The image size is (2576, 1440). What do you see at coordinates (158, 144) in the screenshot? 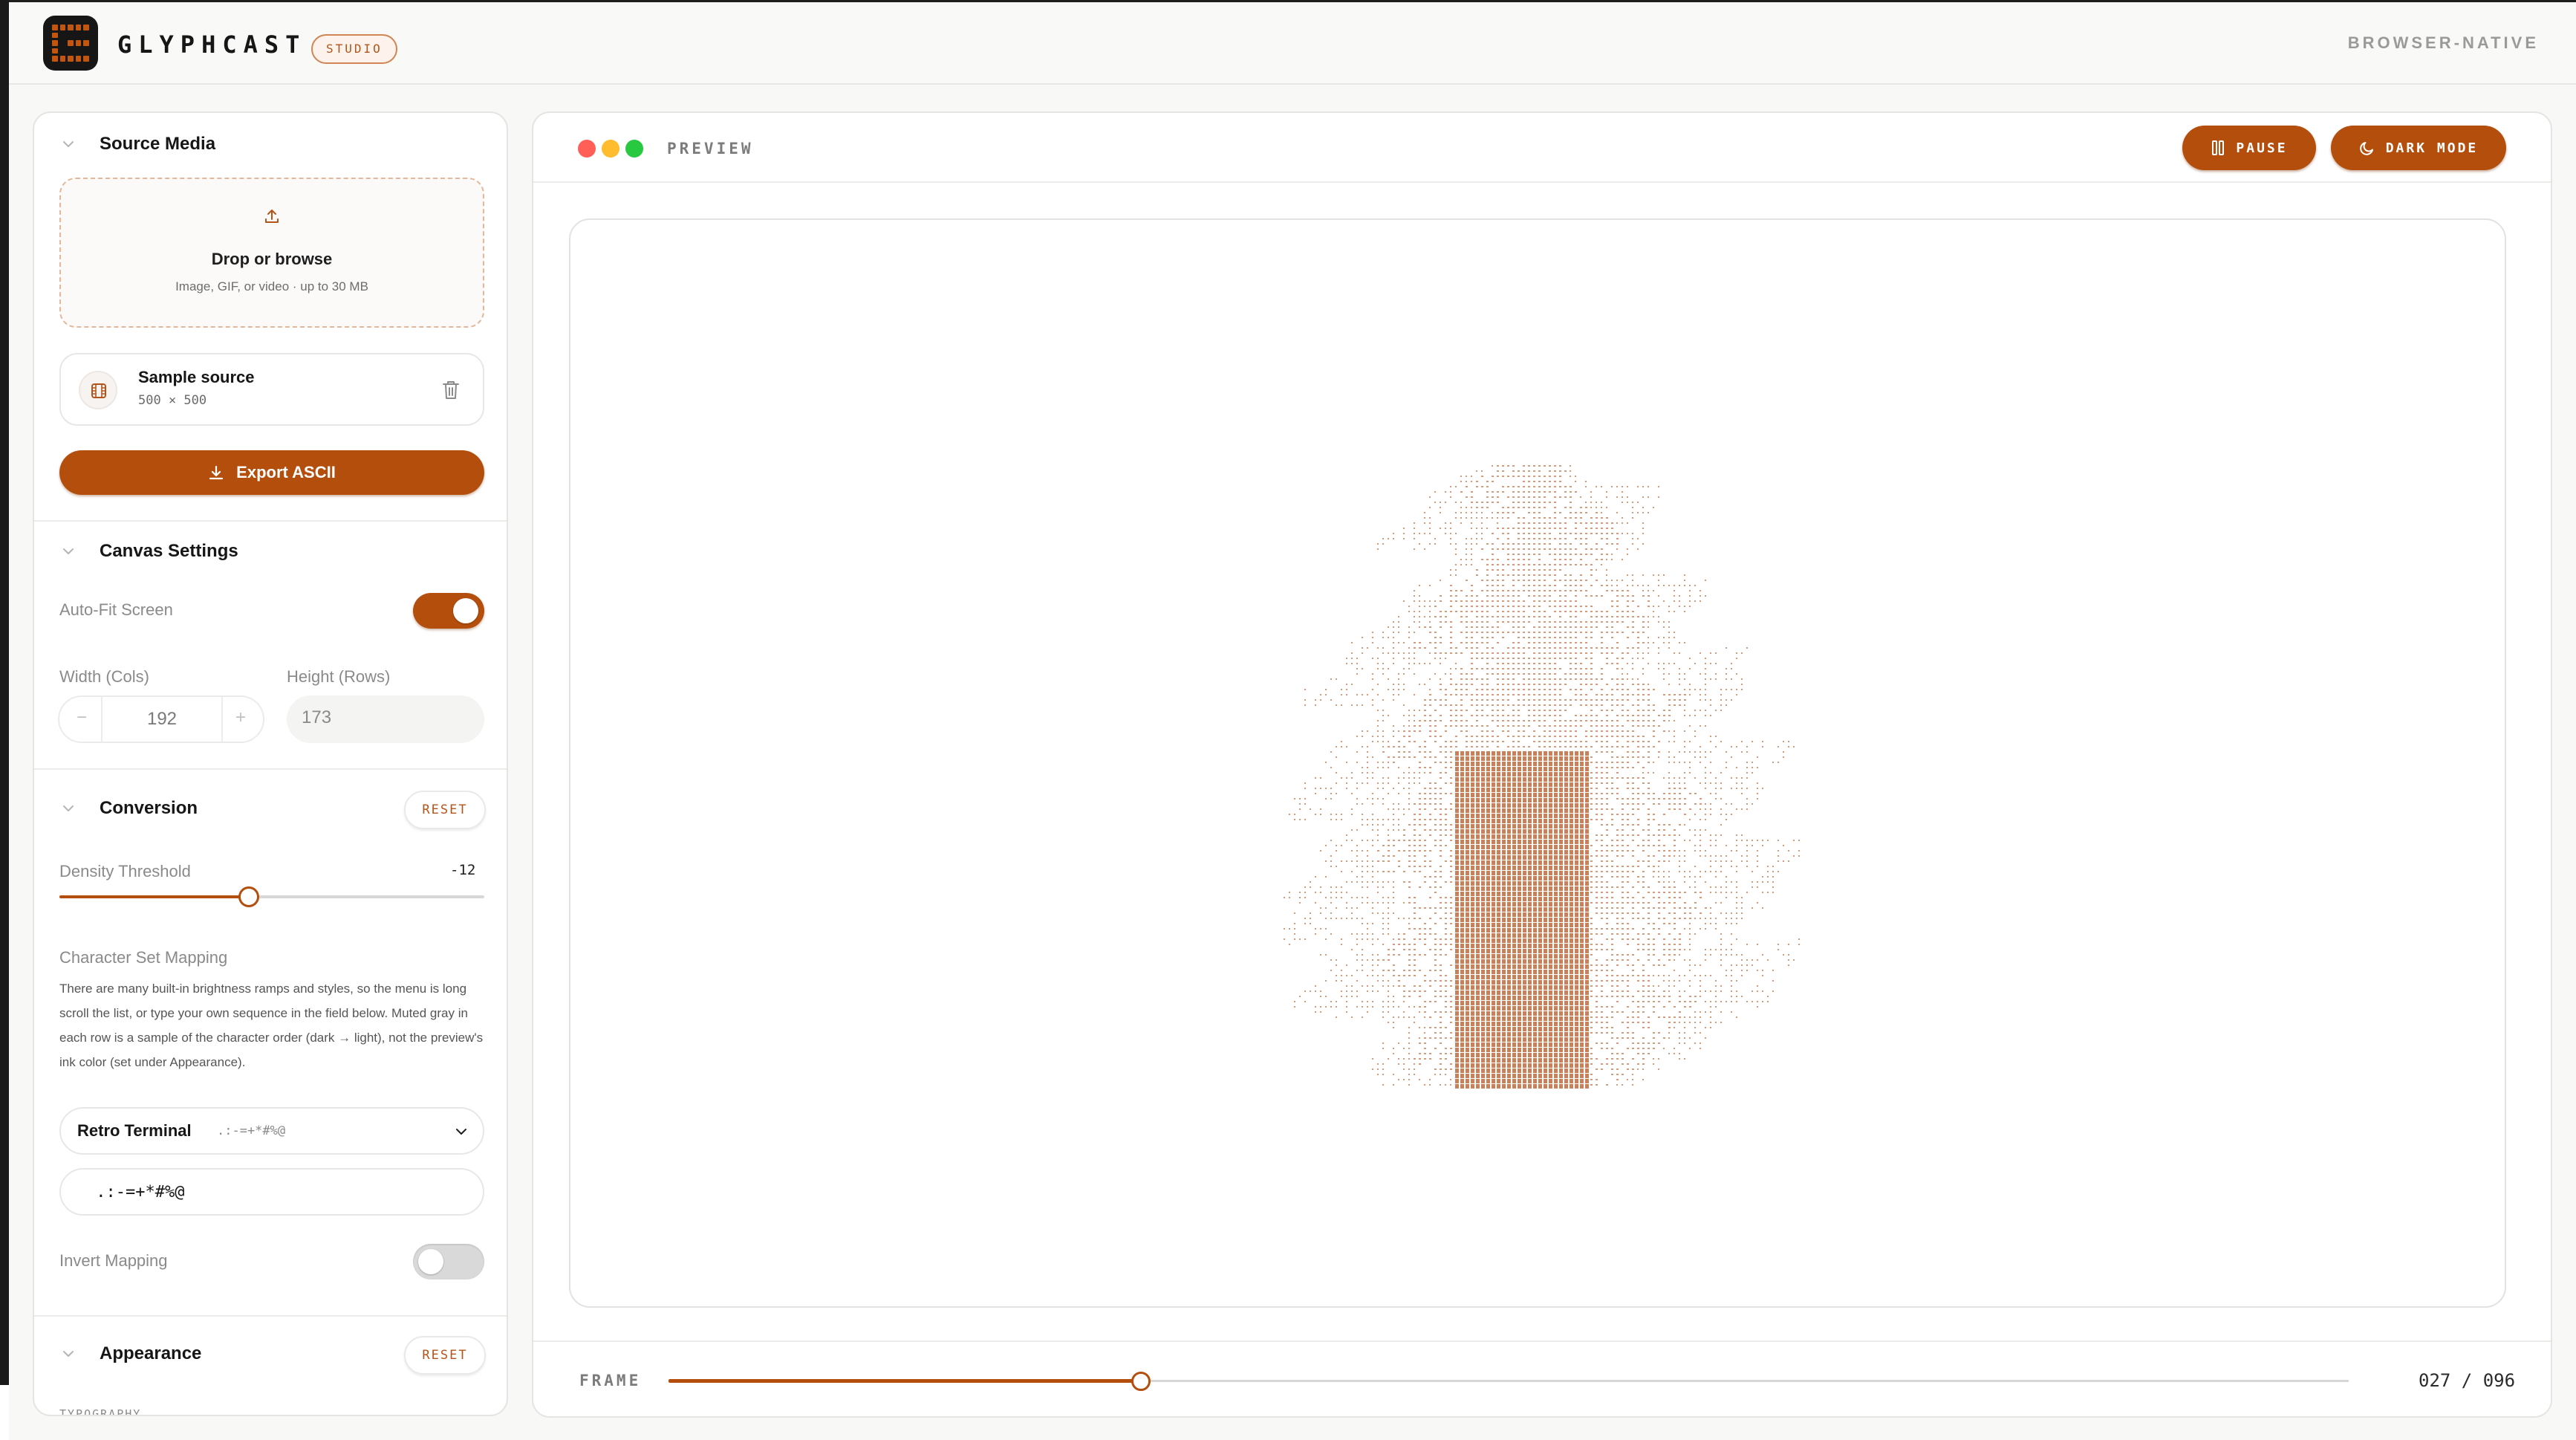
I see `section-title: Source Media` at bounding box center [158, 144].